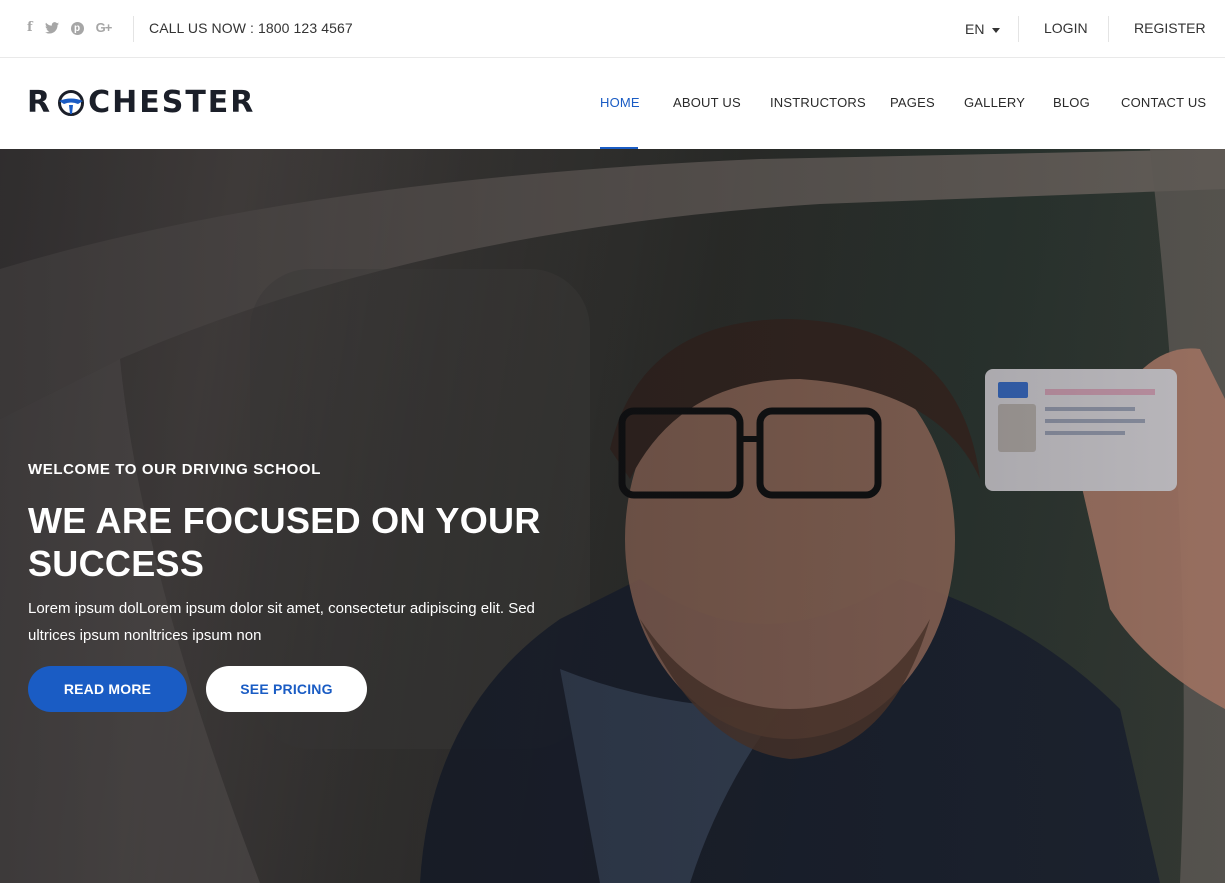 The height and width of the screenshot is (883, 1225). Describe the element at coordinates (172, 102) in the screenshot. I see `logo-text-right: CHESTER` at that location.